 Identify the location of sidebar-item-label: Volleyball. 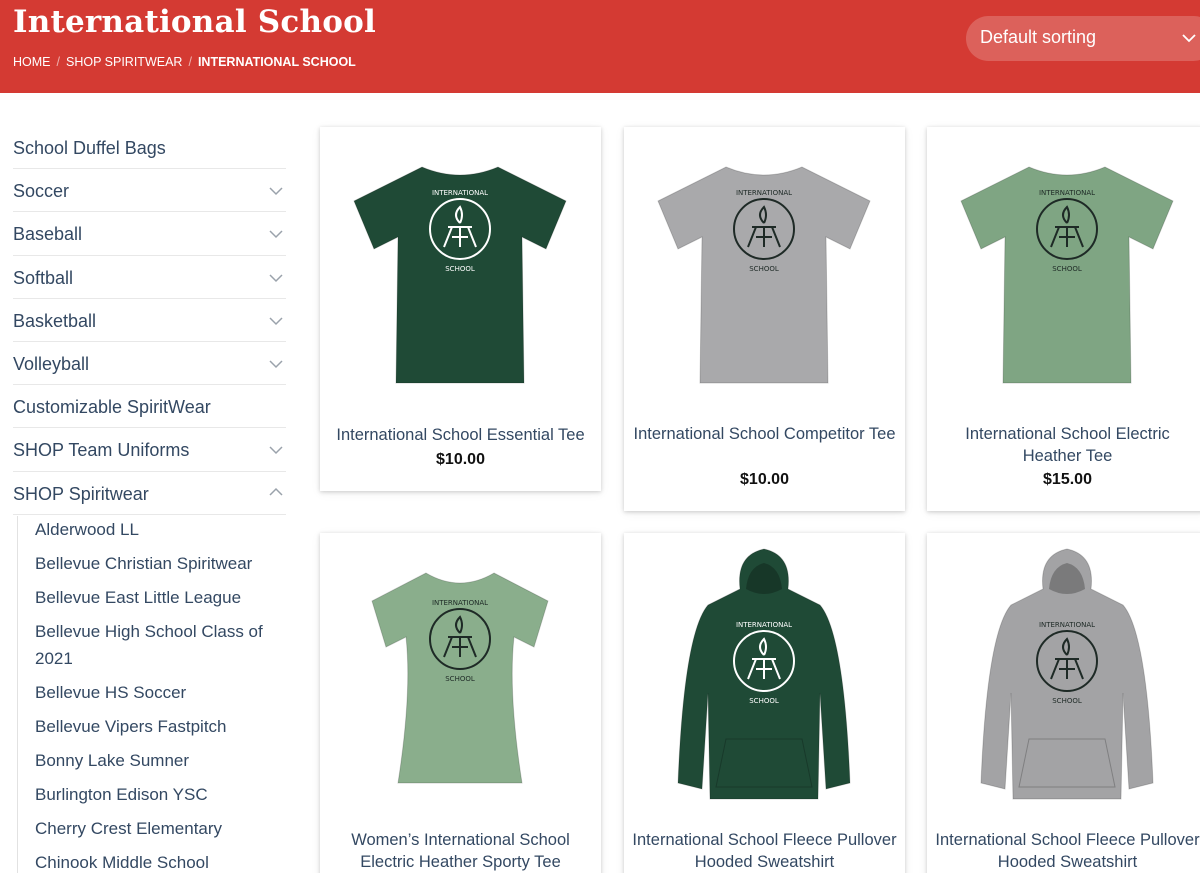
(51, 363).